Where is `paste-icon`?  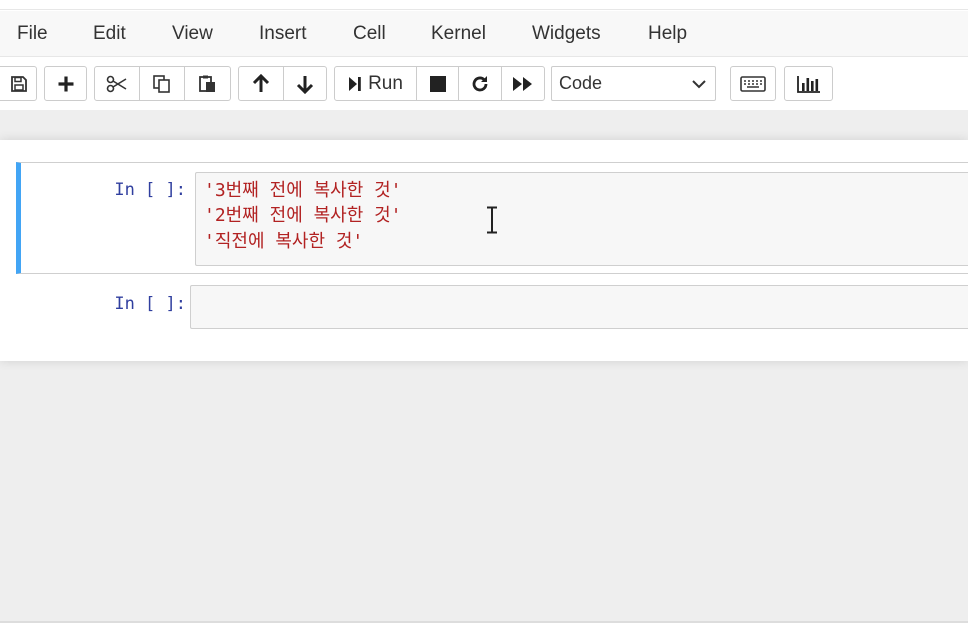
paste-icon is located at coordinates (208, 84).